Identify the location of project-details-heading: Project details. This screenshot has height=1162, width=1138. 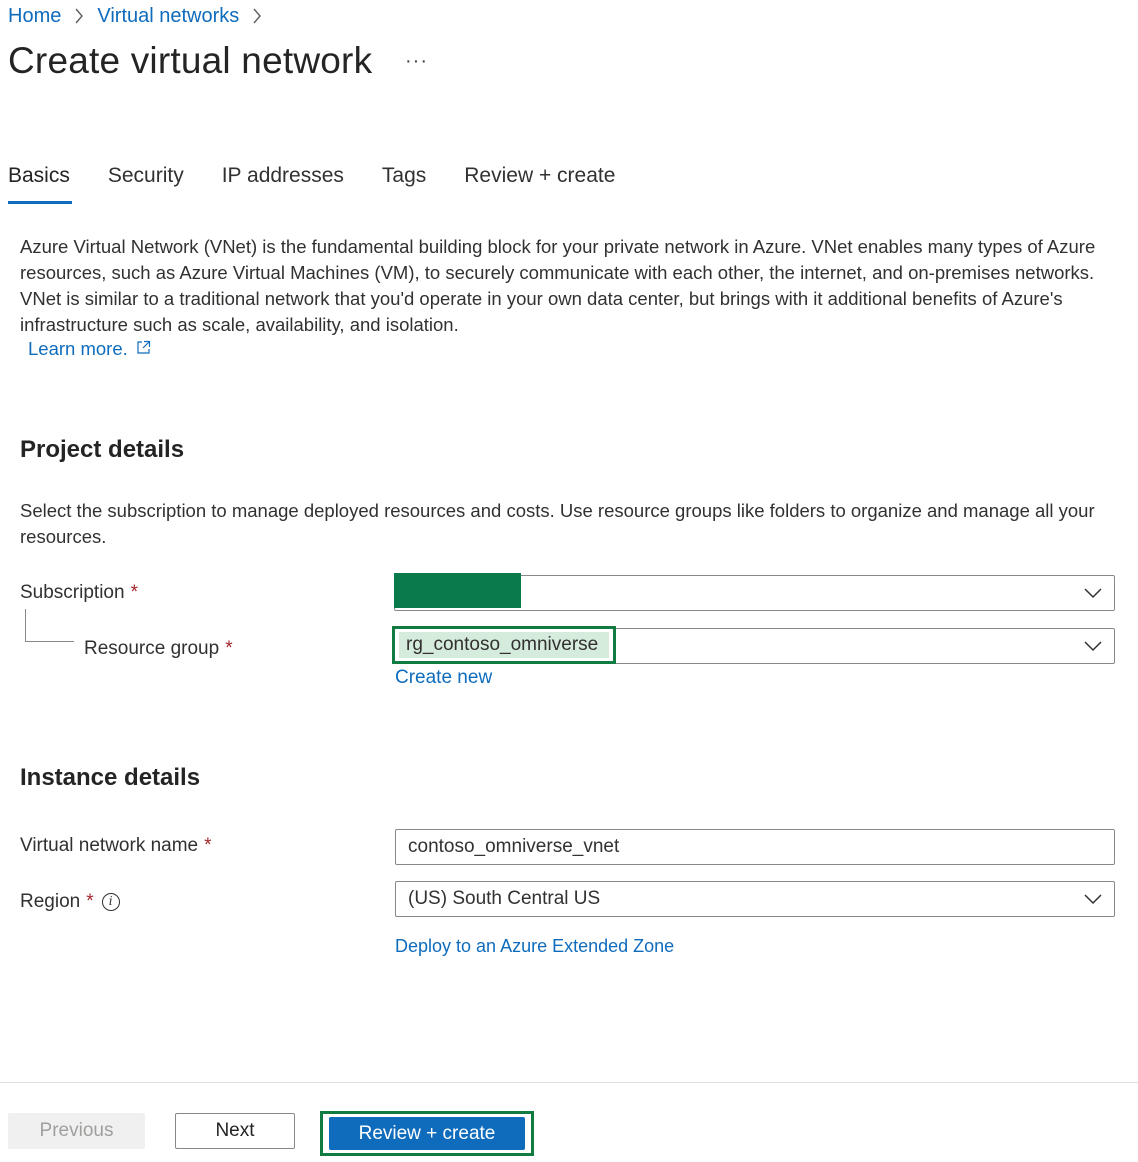
(102, 449).